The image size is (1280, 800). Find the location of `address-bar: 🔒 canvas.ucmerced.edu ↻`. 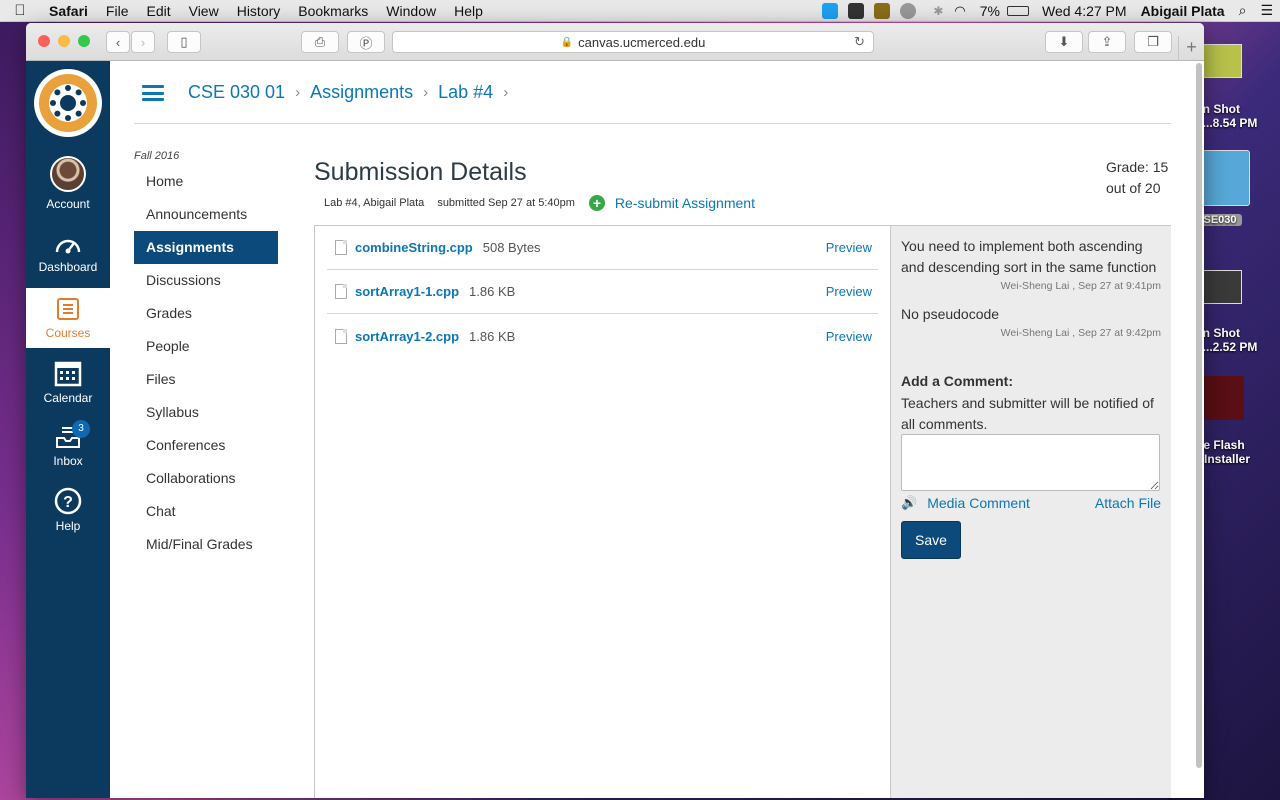

address-bar: 🔒 canvas.ucmerced.edu ↻ is located at coordinates (633, 42).